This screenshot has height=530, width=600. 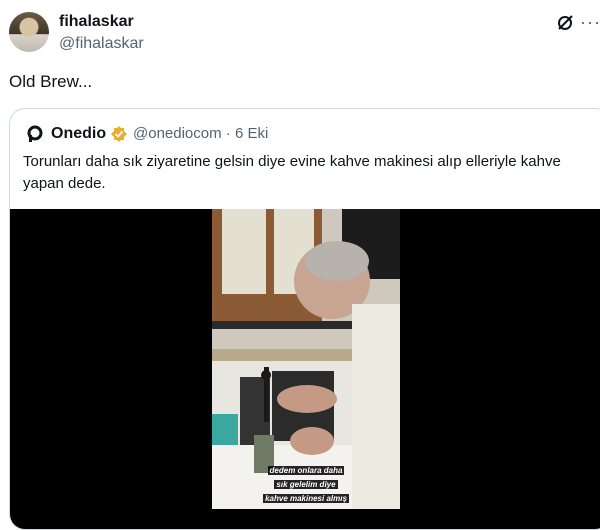 What do you see at coordinates (306, 498) in the screenshot?
I see `video-caption-line: kahve makinesi almış` at bounding box center [306, 498].